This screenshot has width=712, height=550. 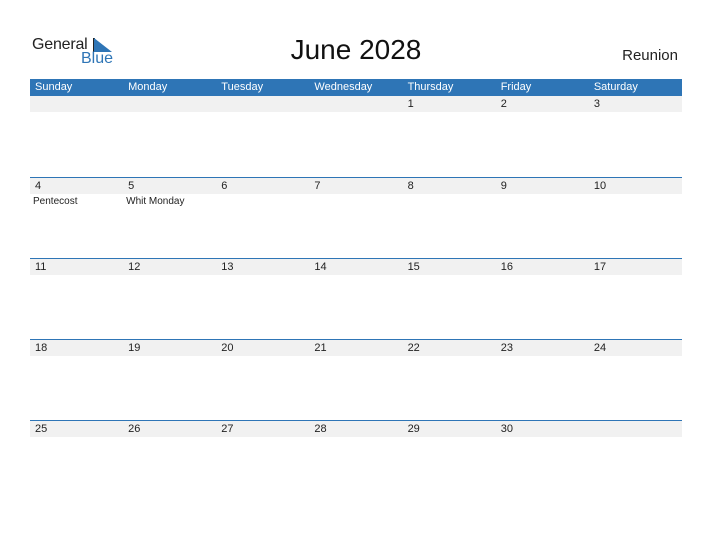 I want to click on day-number: 8, so click(x=410, y=186).